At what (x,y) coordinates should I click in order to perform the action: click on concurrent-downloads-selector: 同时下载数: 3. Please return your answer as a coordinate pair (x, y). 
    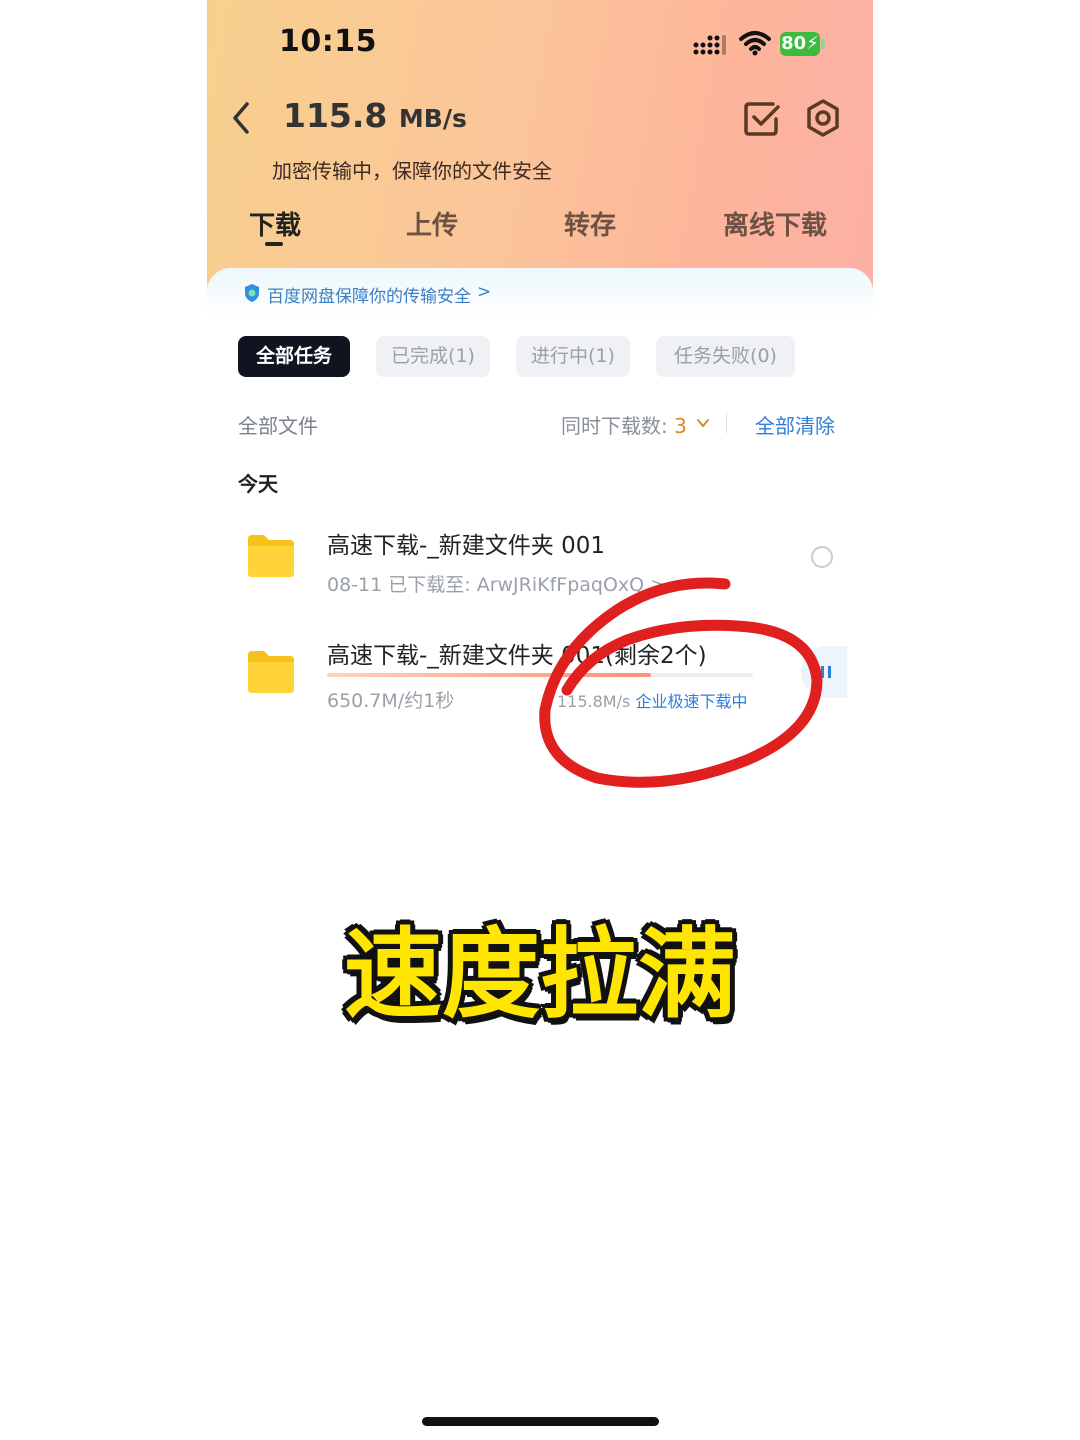
    Looking at the image, I should click on (624, 424).